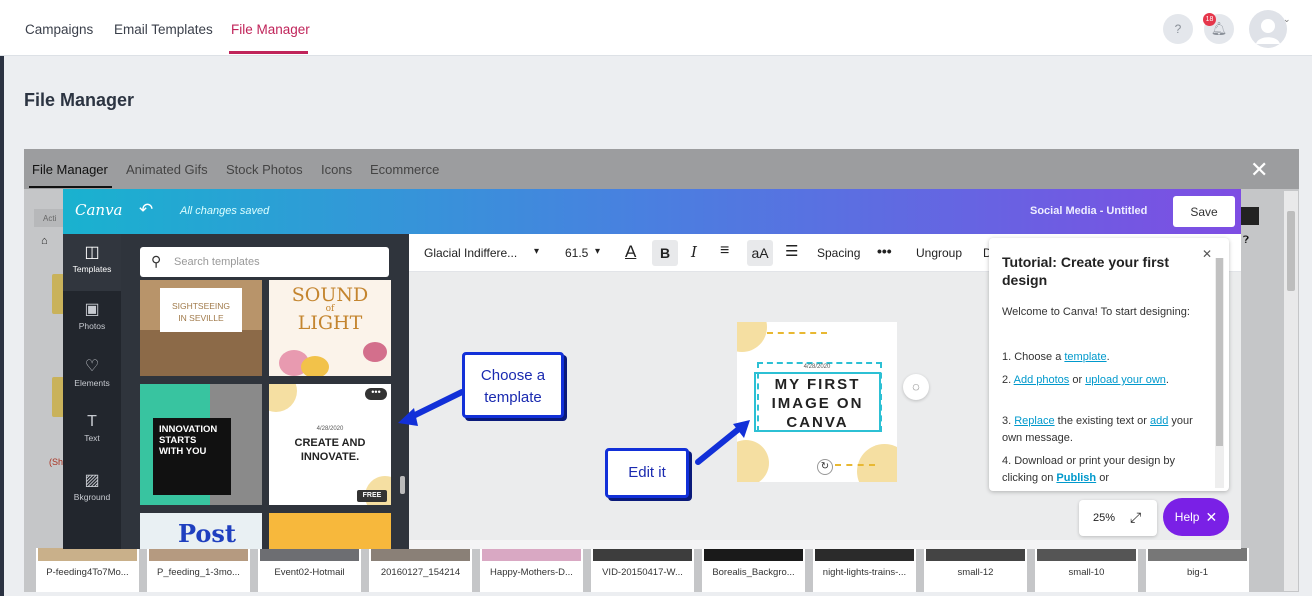 Image resolution: width=1312 pixels, height=596 pixels. Describe the element at coordinates (574, 427) in the screenshot. I see `callout-arrows` at that location.